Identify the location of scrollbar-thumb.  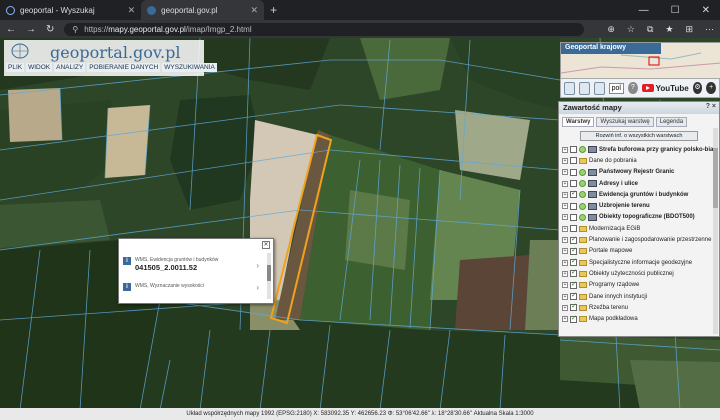
(715, 178).